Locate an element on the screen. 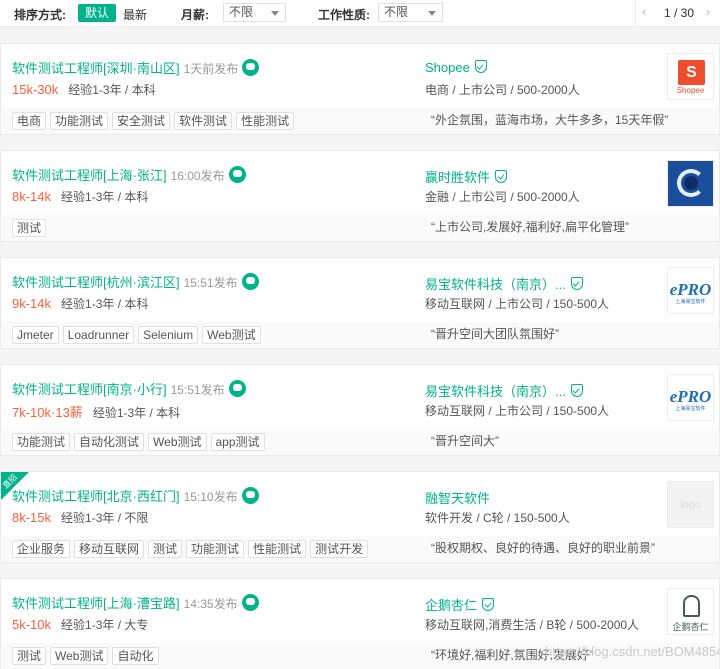 Image resolution: width=720 pixels, height=669 pixels. tag-list: 功能测试 自动化测试 Web测试 app测试 is located at coordinates (140, 442).